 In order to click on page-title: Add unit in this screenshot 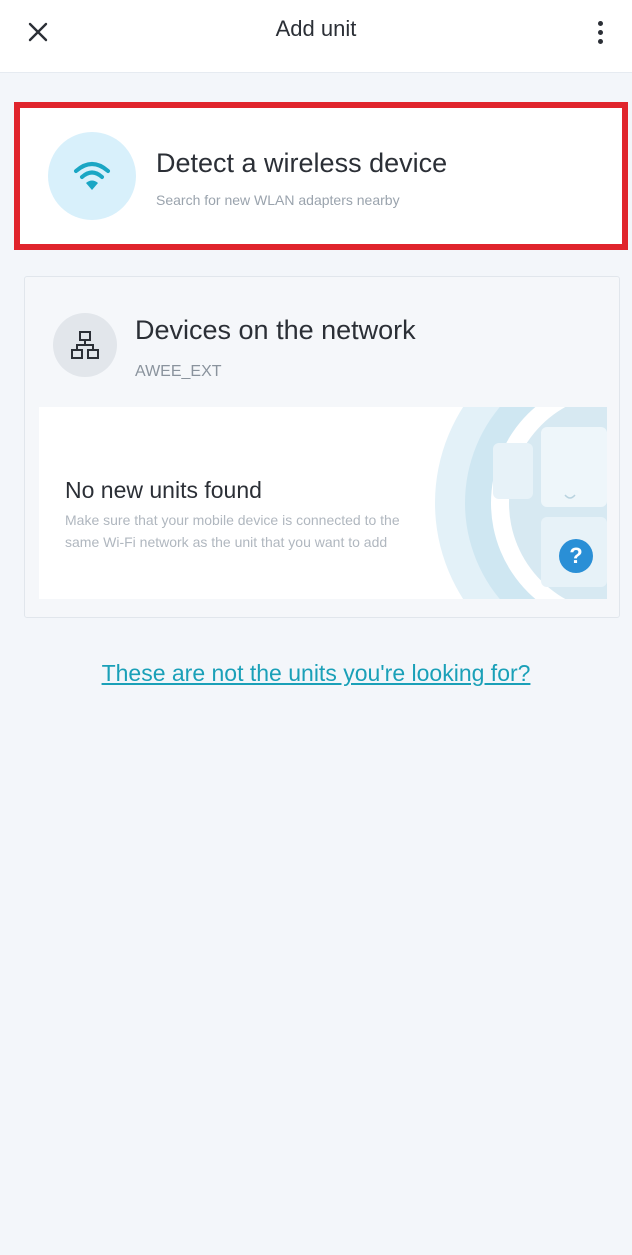, I will do `click(316, 28)`.